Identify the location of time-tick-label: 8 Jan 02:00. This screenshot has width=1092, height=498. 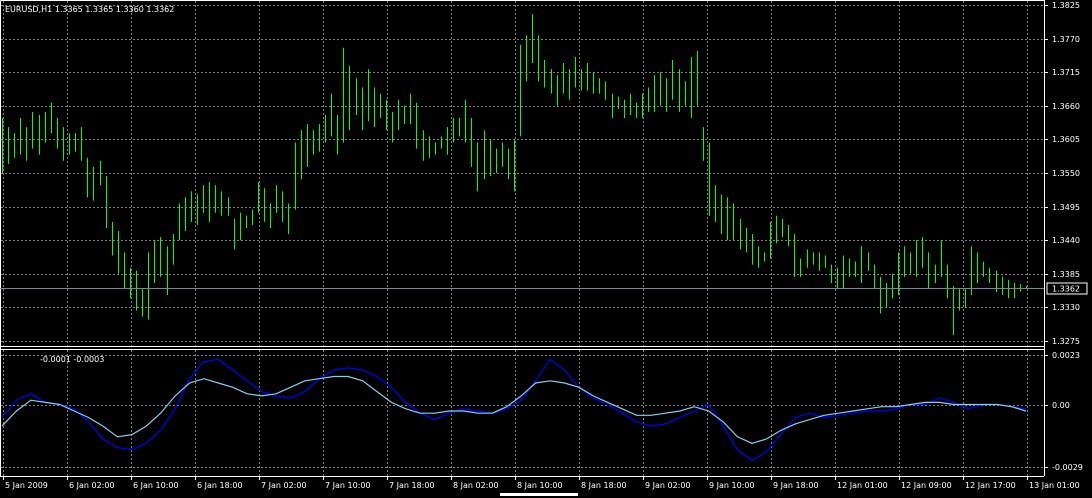
(476, 485).